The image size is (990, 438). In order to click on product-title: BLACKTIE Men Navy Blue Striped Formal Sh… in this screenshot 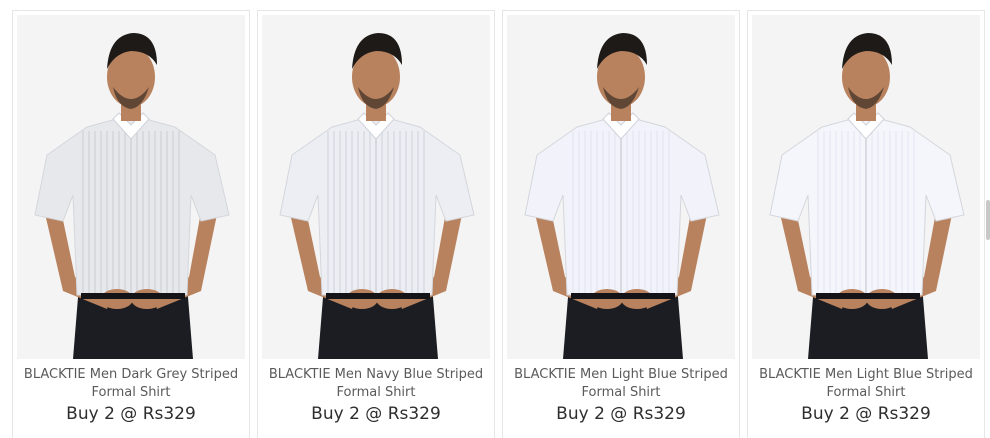, I will do `click(376, 384)`.